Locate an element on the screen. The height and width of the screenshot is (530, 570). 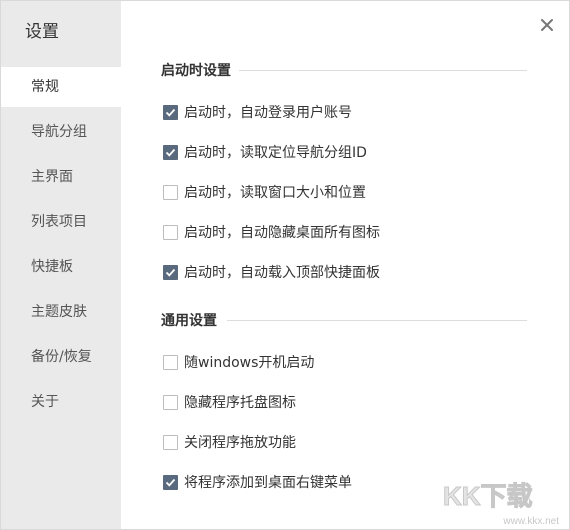
option-start-with-windows: 随windows开机启动 is located at coordinates (238, 362).